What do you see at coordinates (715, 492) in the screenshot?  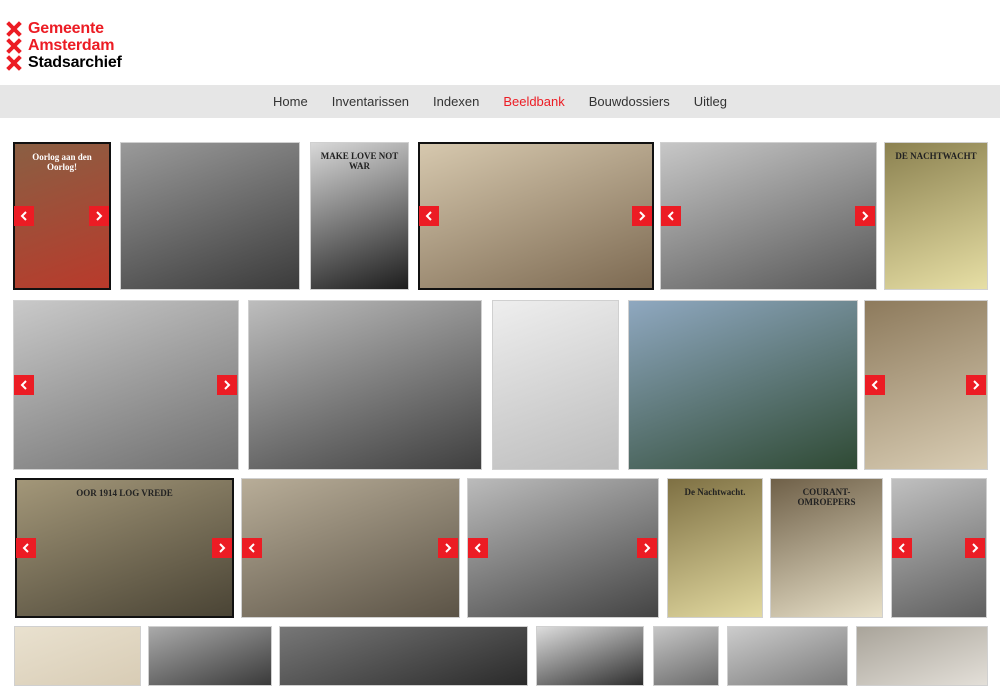 I see `image-caption: De Nachtwacht.` at bounding box center [715, 492].